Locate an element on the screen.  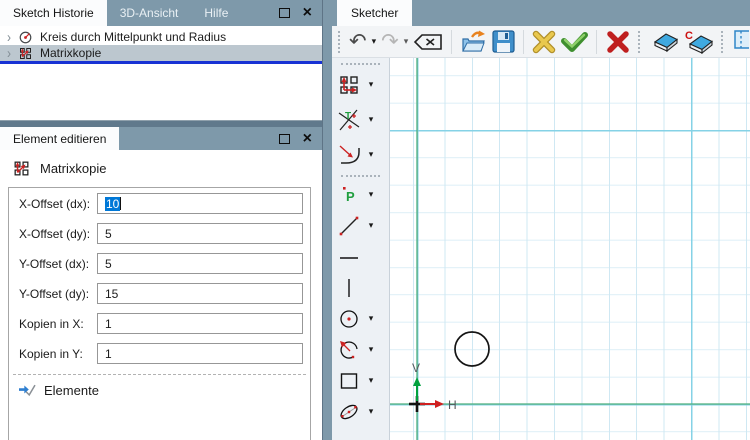
undo-button: ↶ is located at coordinates (358, 42).